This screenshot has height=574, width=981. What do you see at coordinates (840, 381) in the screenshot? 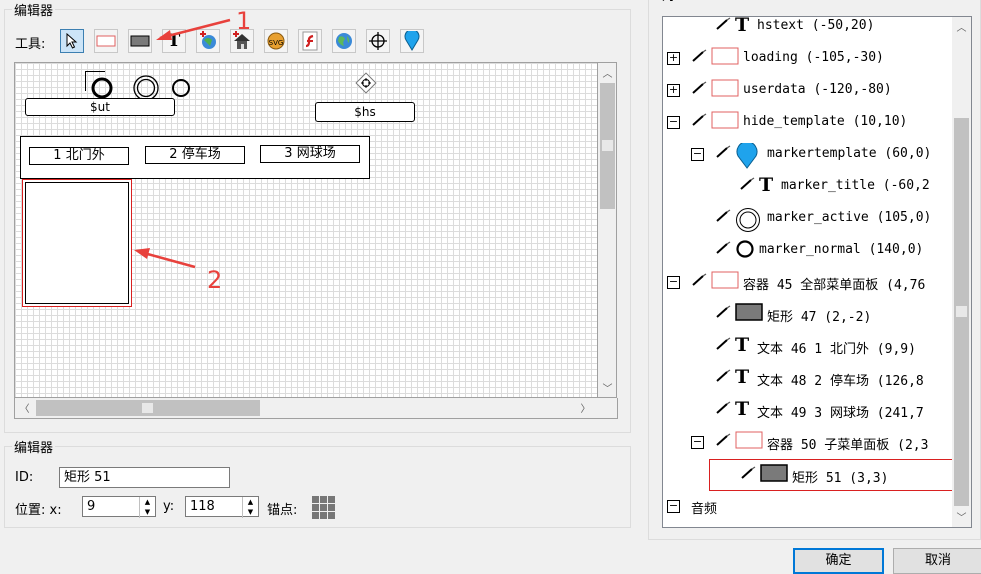
I see `tree-row-label: 文本 48 2 停车场 (126,8` at bounding box center [840, 381].